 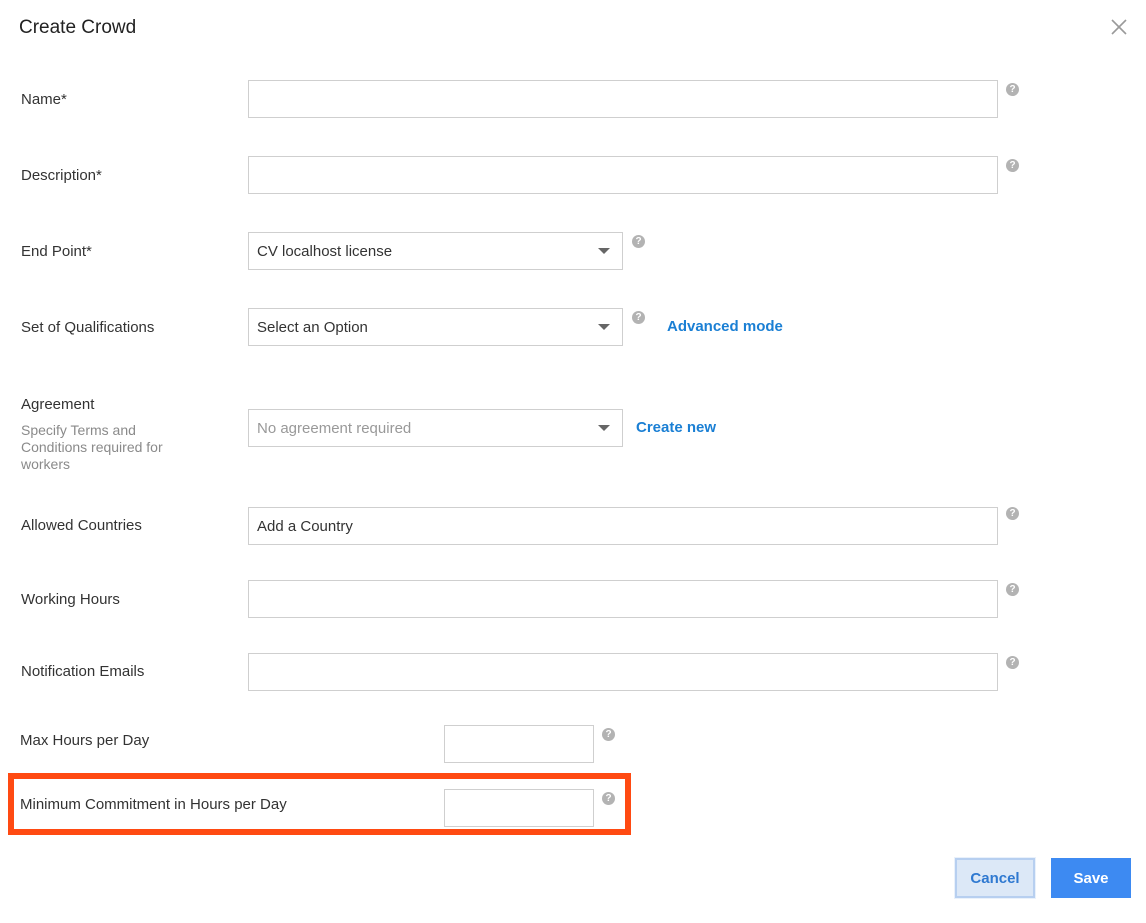 I want to click on close-icon, so click(x=1119, y=27).